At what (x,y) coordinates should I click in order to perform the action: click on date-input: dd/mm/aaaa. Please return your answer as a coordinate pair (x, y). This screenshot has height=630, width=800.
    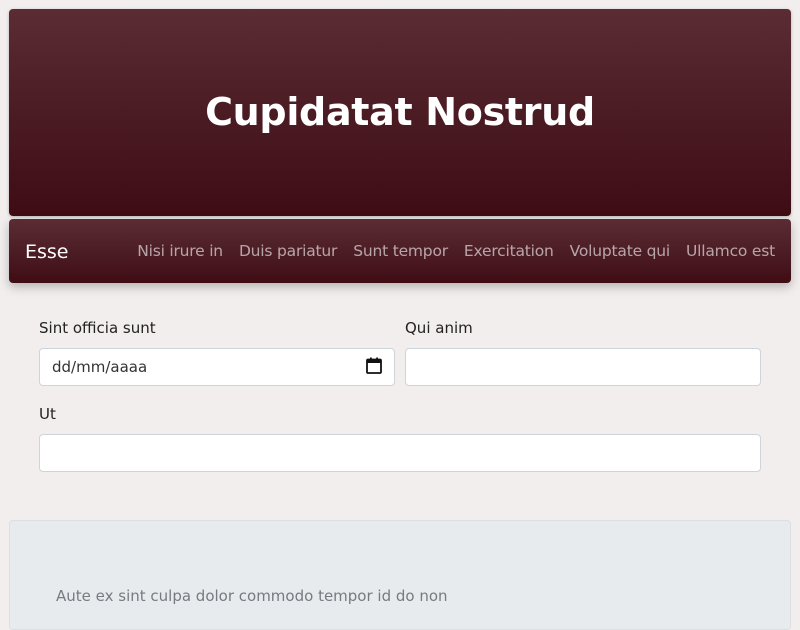
    Looking at the image, I should click on (217, 367).